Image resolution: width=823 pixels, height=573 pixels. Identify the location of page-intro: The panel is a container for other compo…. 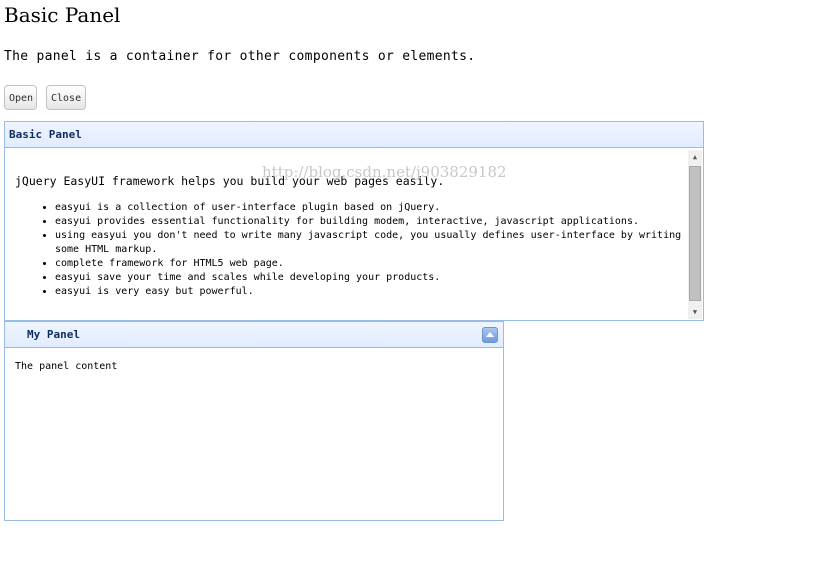
(240, 56).